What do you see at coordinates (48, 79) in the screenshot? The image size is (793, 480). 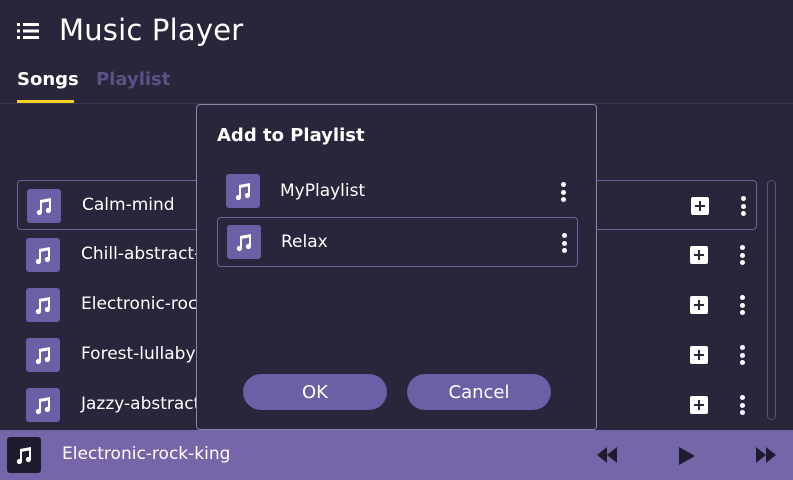 I see `tab-songs: Songs` at bounding box center [48, 79].